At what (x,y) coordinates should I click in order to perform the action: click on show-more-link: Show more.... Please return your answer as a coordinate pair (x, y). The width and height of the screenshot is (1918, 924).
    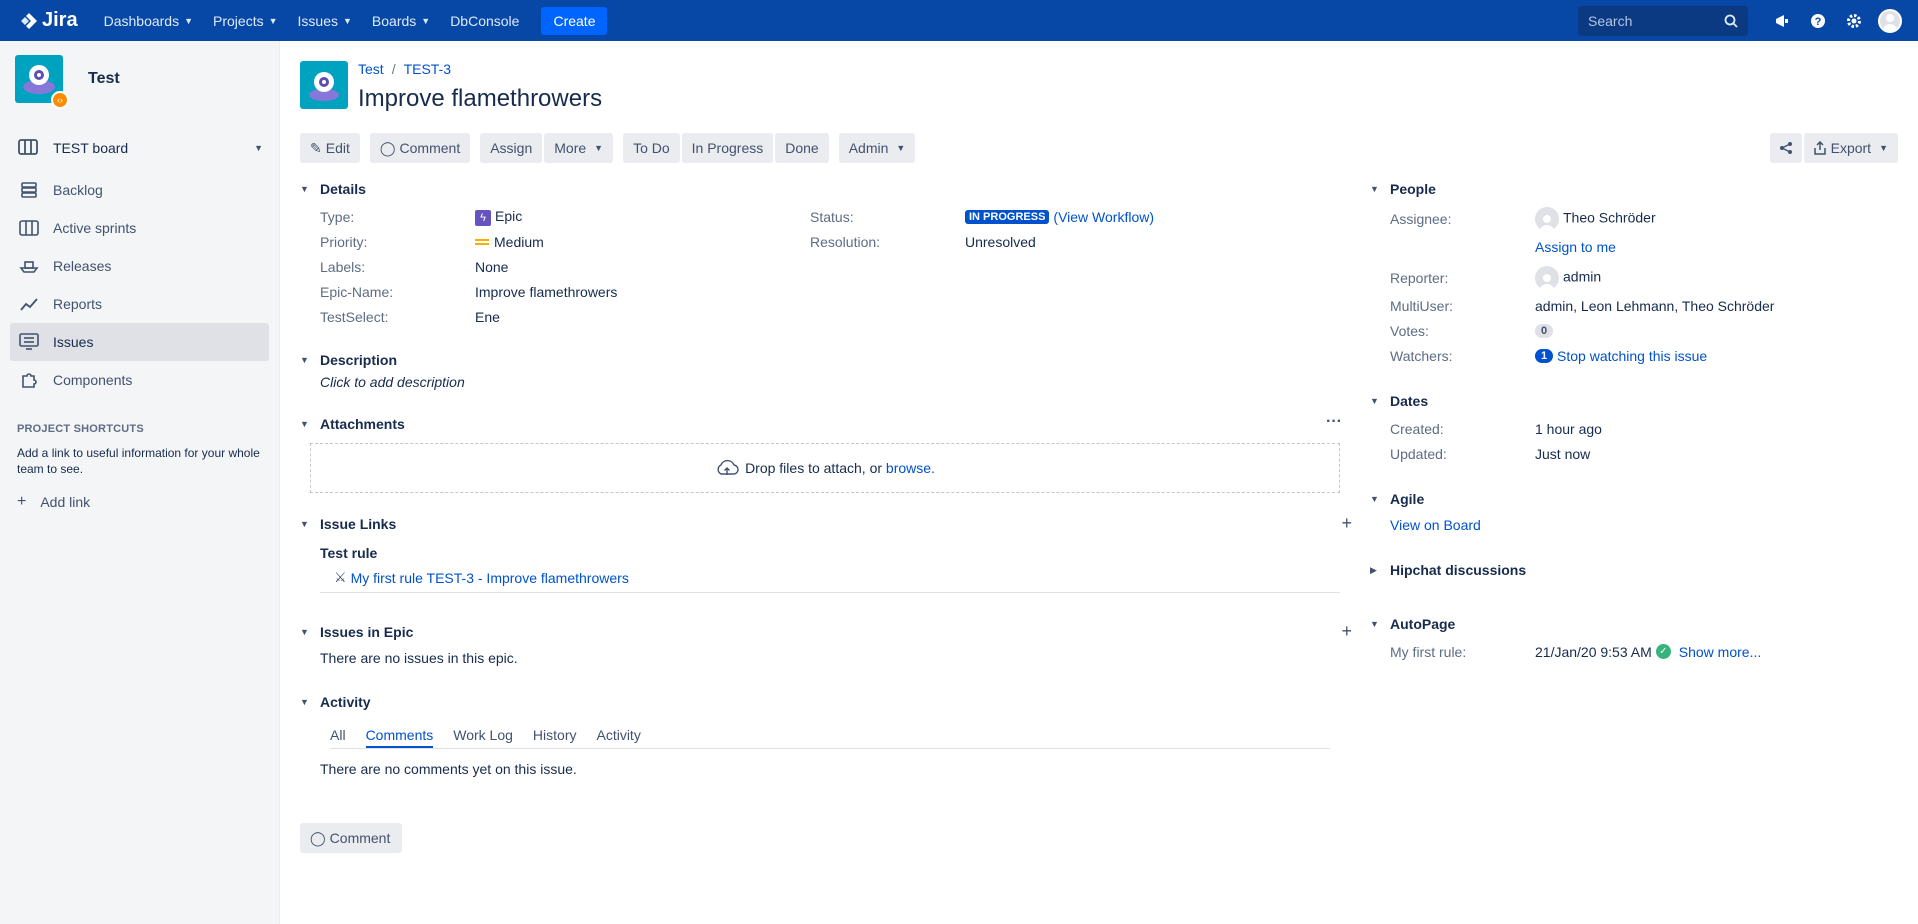
    Looking at the image, I should click on (1720, 652).